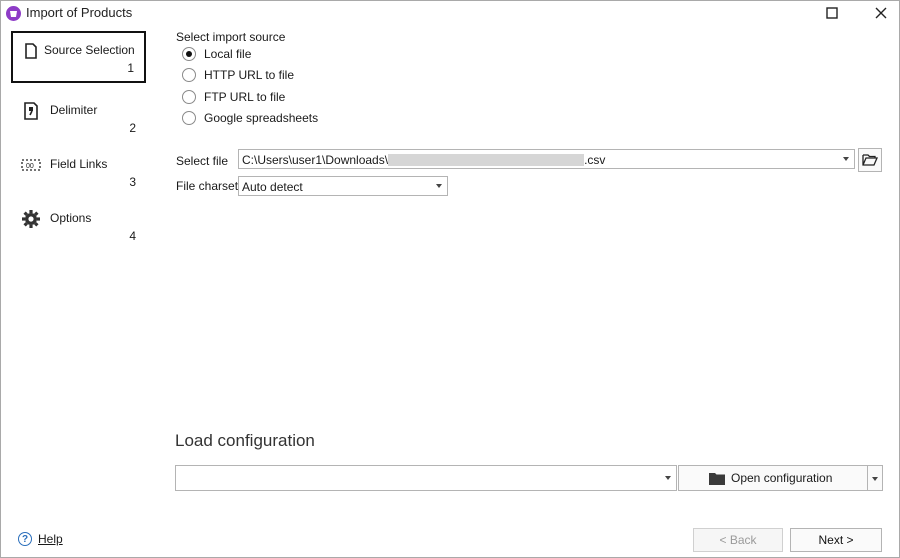 This screenshot has width=900, height=558. I want to click on close-button, so click(881, 13).